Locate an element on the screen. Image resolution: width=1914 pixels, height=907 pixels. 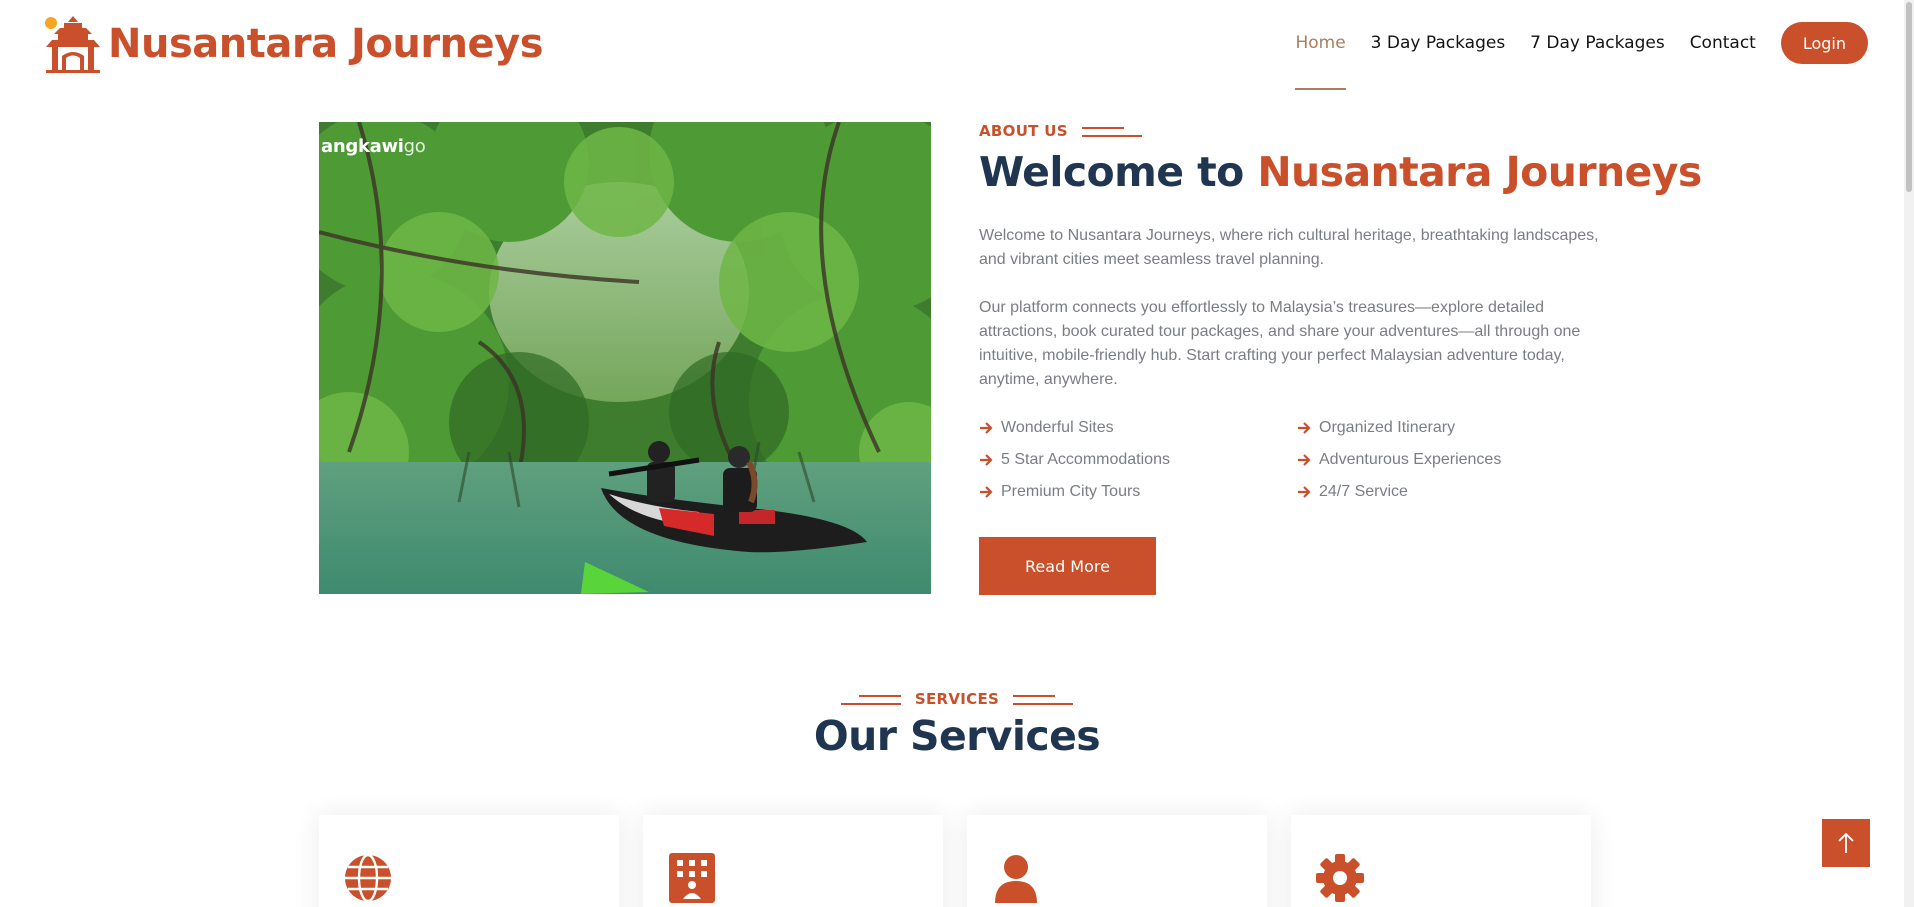
back-to-top-button is located at coordinates (1846, 843).